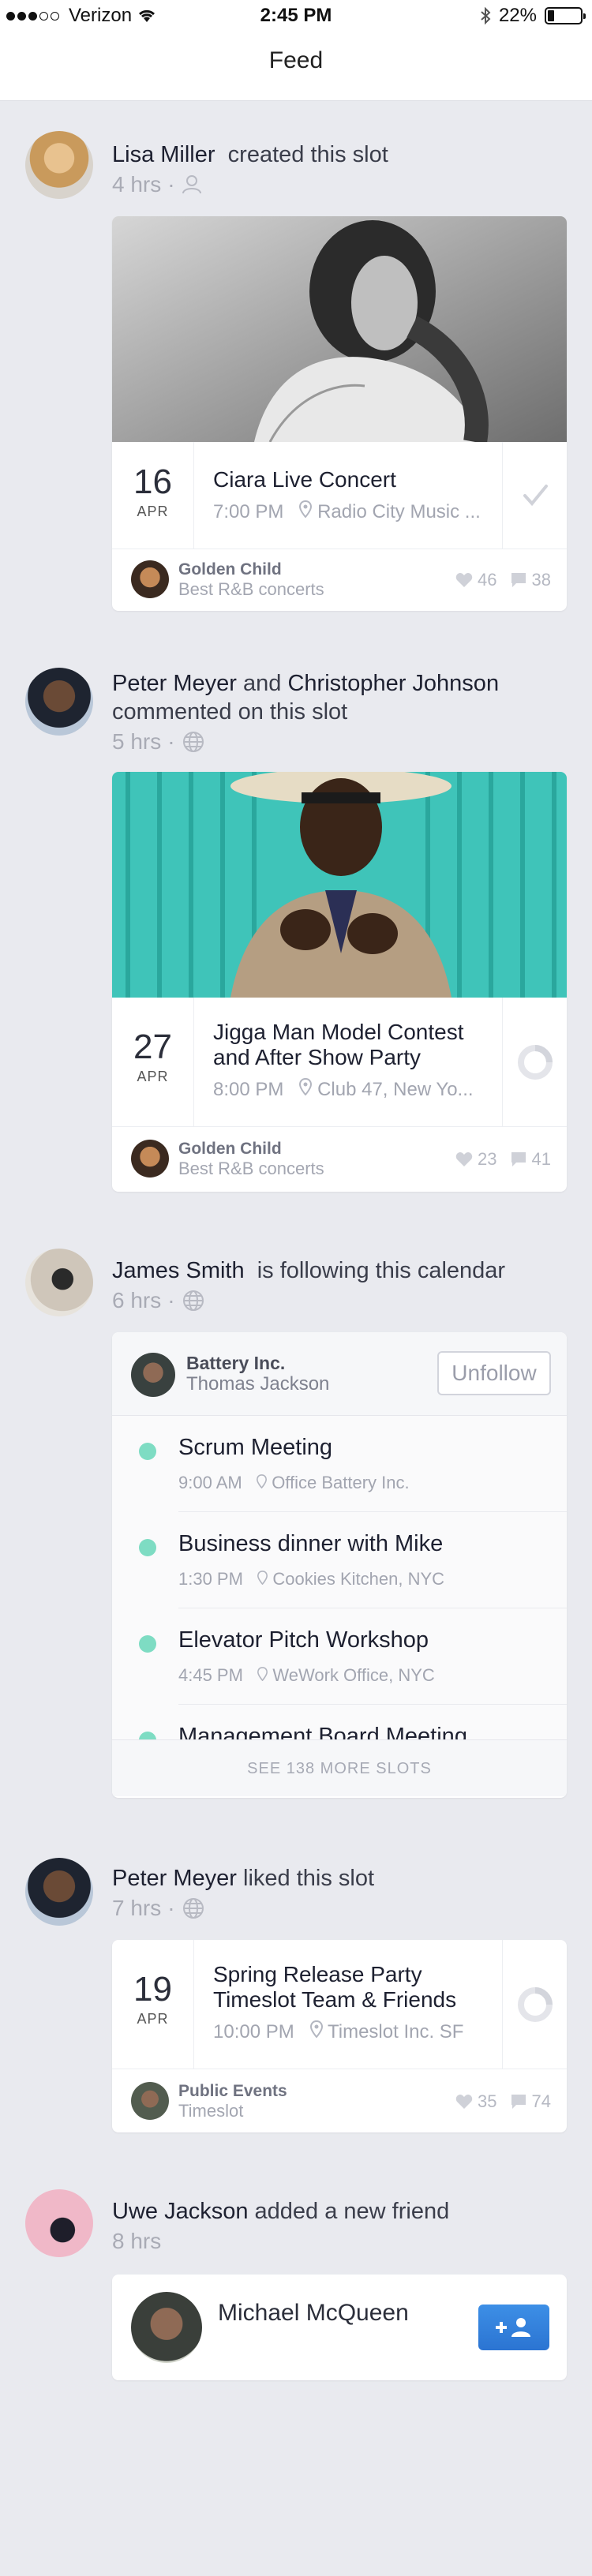 This screenshot has height=2576, width=592. I want to click on friend-card: Michael McQueen, so click(339, 2327).